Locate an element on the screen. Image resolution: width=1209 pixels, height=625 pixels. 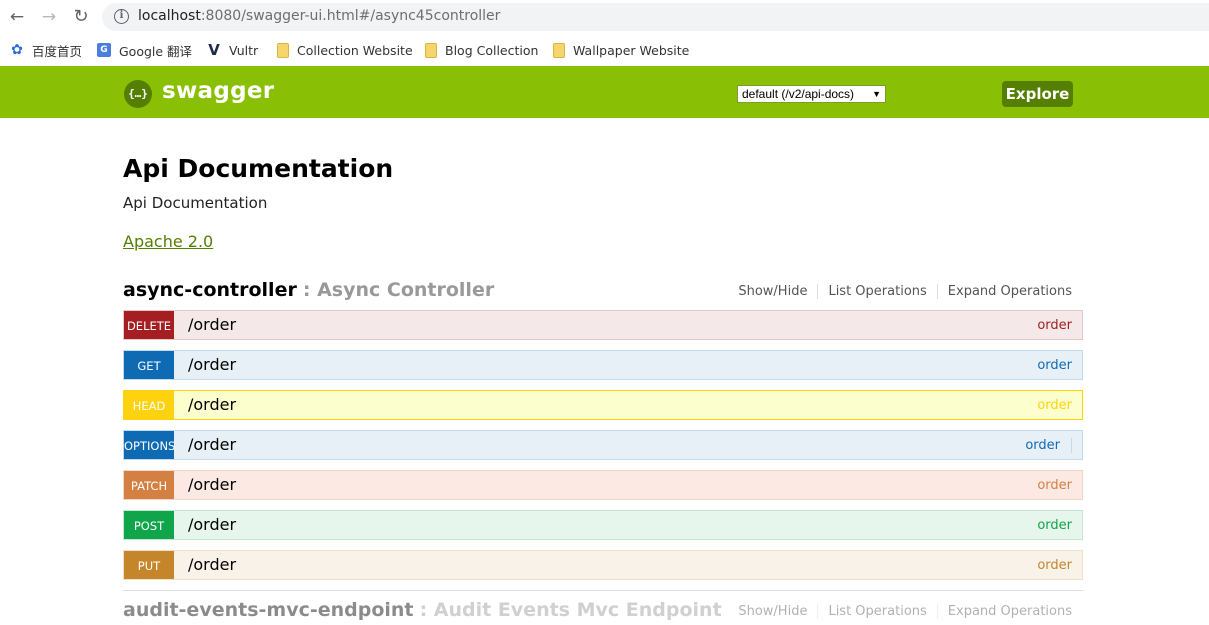
api-title: Api Documentation is located at coordinates (258, 168).